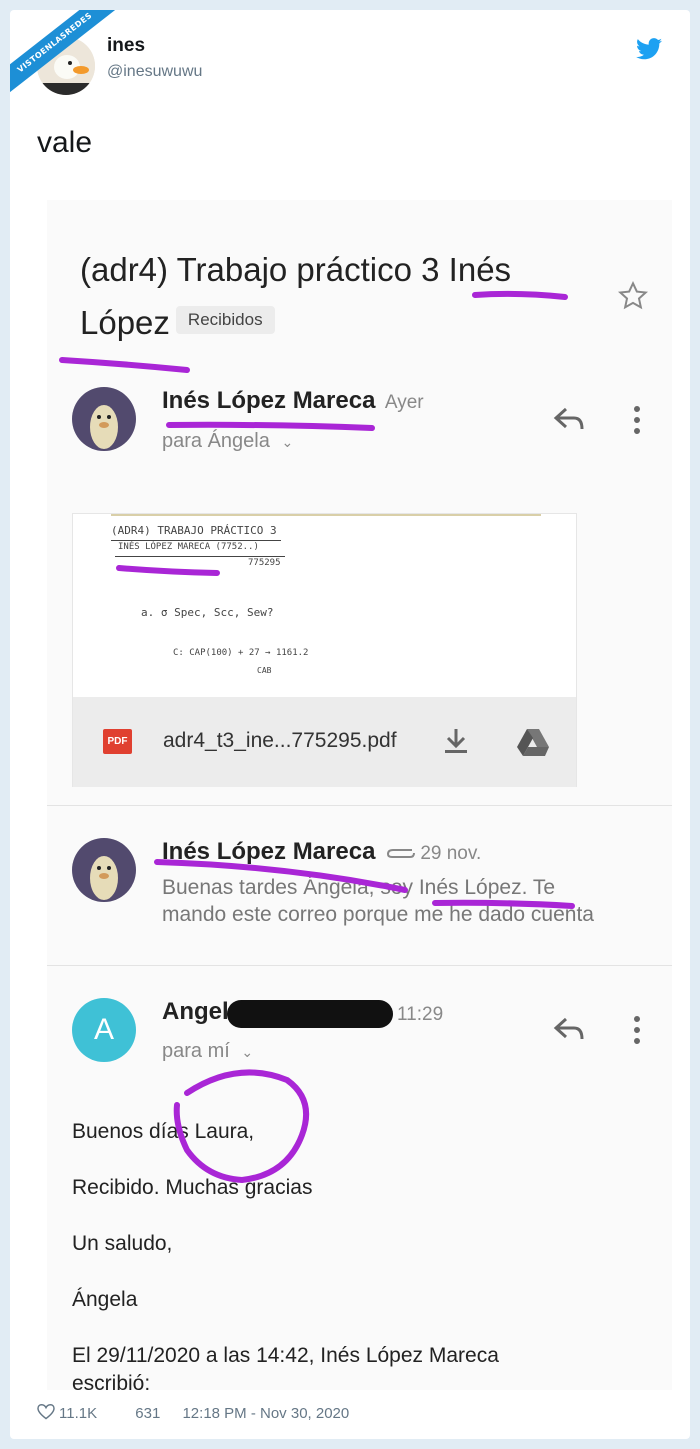  Describe the element at coordinates (65, 142) in the screenshot. I see `tweet-text: vale` at that location.